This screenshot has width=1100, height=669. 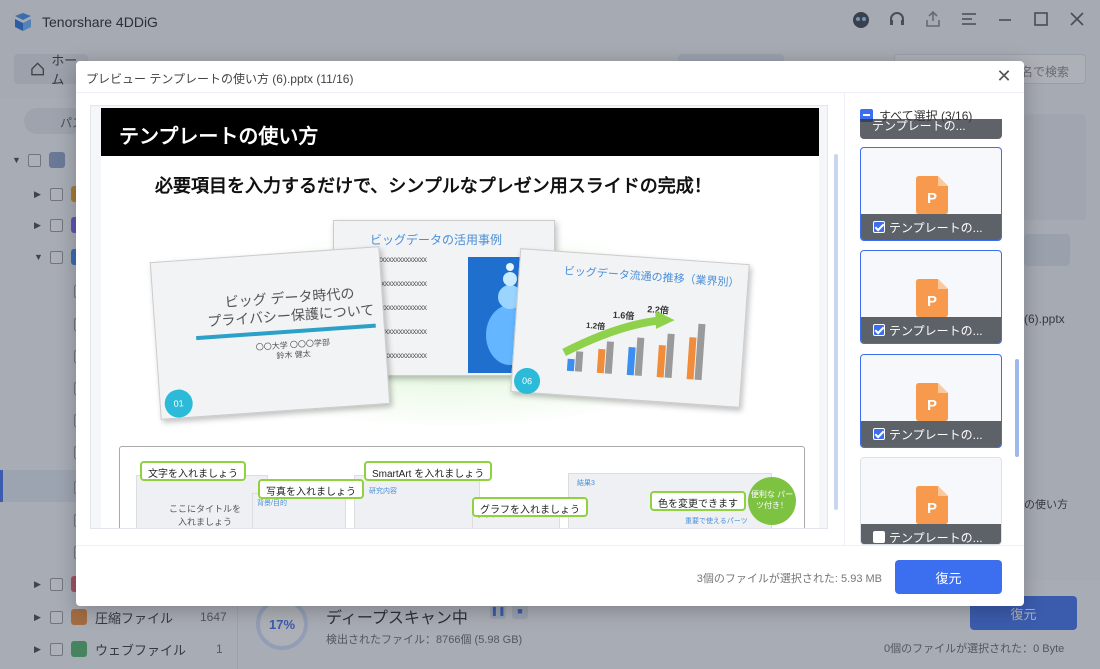 I want to click on slide-card-3: ビッグデータ流通の推移（業界別） 1.2倍 1.6倍 2.2倍 06, so click(x=630, y=328).